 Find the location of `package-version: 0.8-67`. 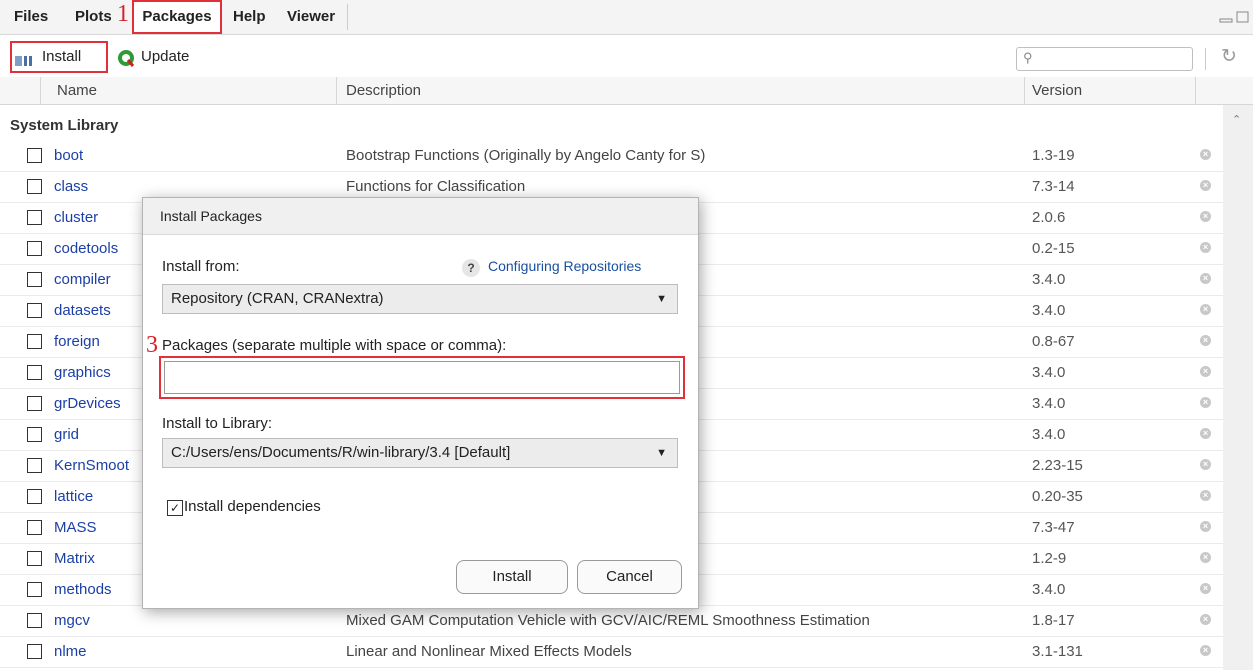

package-version: 0.8-67 is located at coordinates (1053, 341).